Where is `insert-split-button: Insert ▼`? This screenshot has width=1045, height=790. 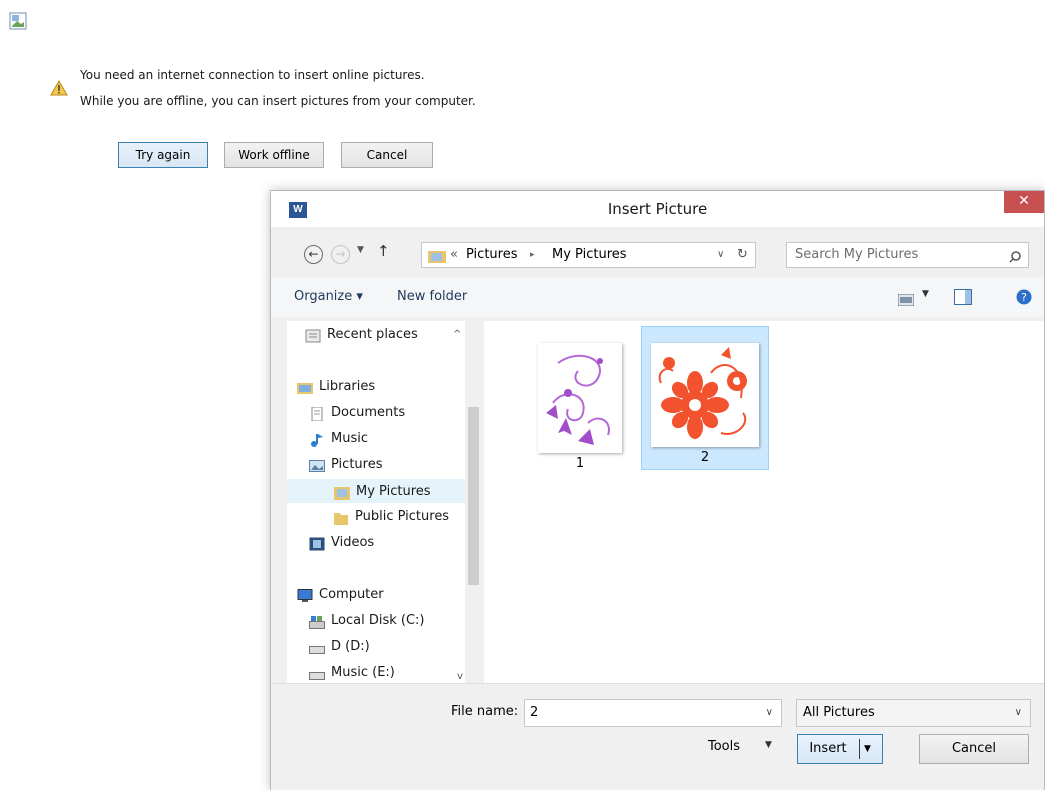
insert-split-button: Insert ▼ is located at coordinates (840, 749).